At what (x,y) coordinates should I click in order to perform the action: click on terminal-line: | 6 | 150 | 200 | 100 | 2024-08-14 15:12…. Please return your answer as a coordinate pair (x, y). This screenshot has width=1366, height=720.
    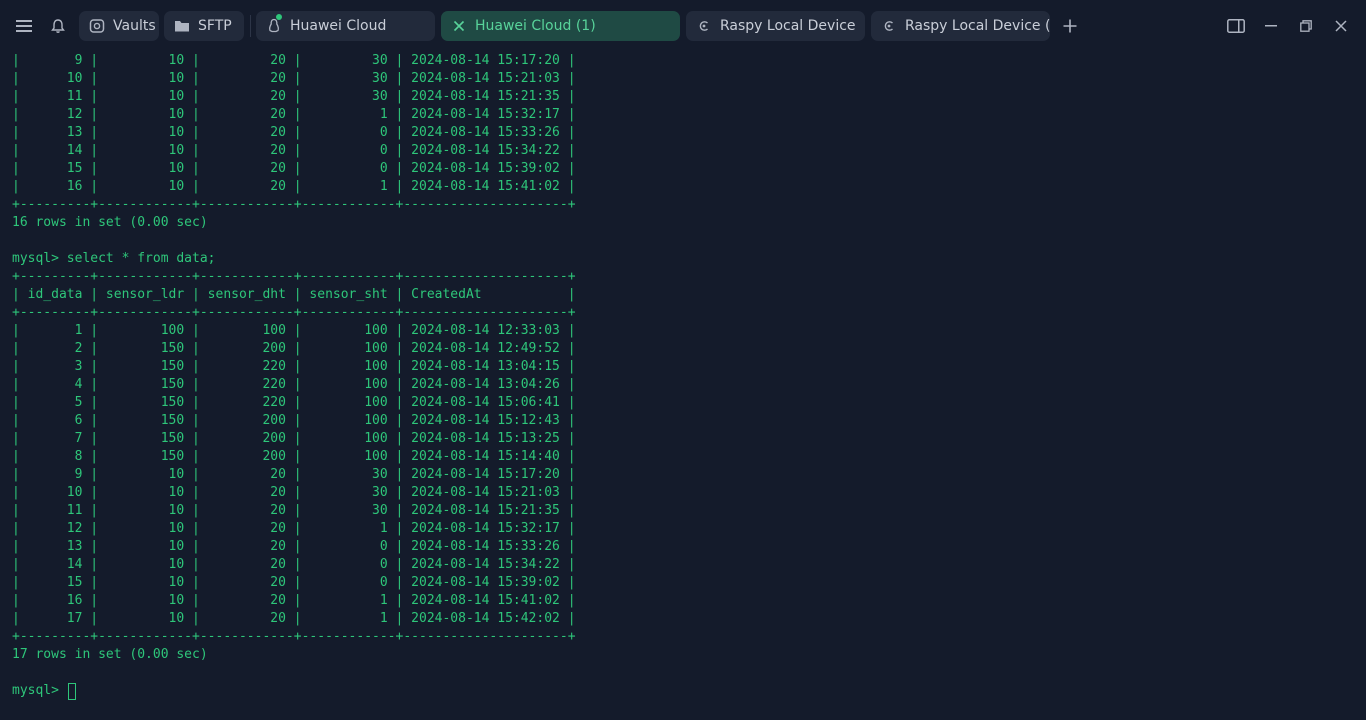
    Looking at the image, I should click on (294, 420).